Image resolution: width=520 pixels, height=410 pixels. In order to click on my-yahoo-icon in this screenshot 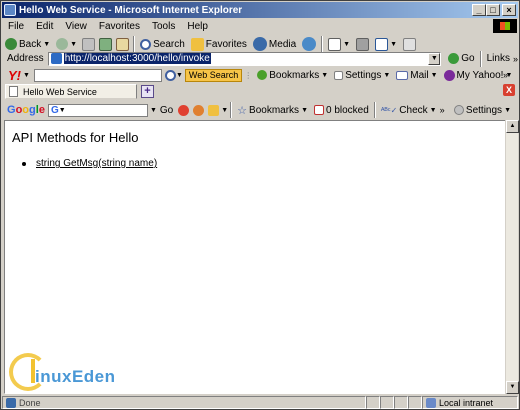, I will do `click(449, 75)`.